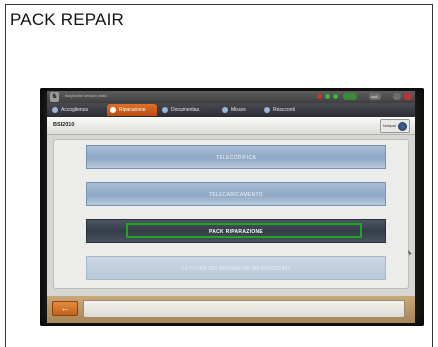 The image size is (438, 347). I want to click on status-red-icon, so click(319, 96).